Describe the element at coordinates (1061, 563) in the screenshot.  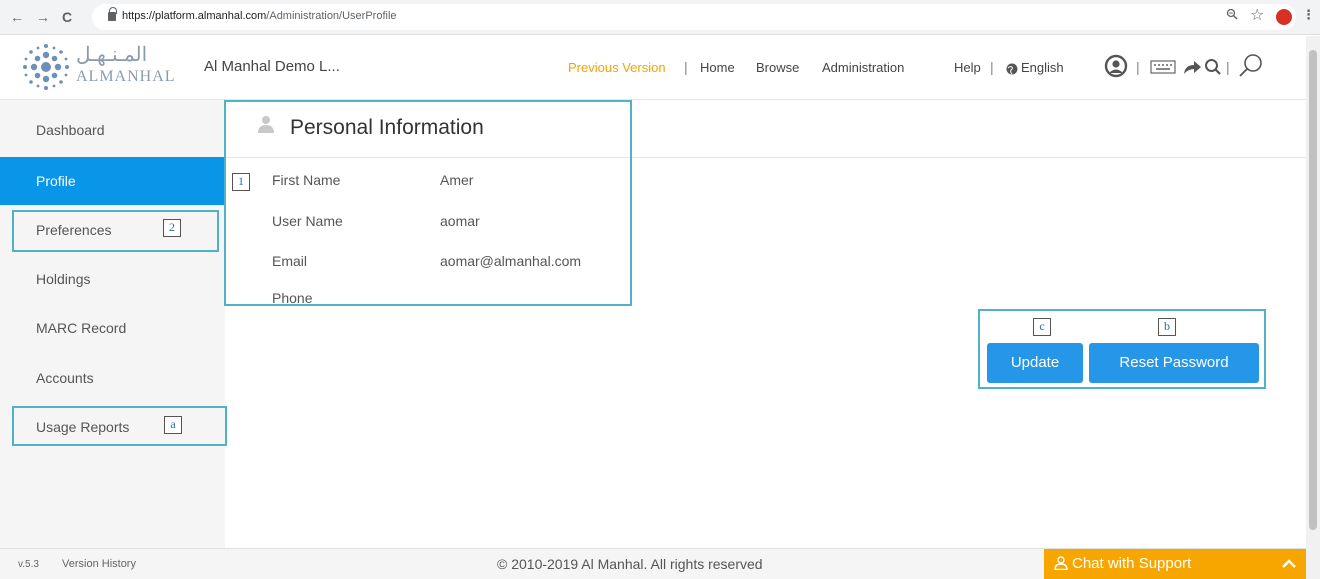
I see `user-icon` at that location.